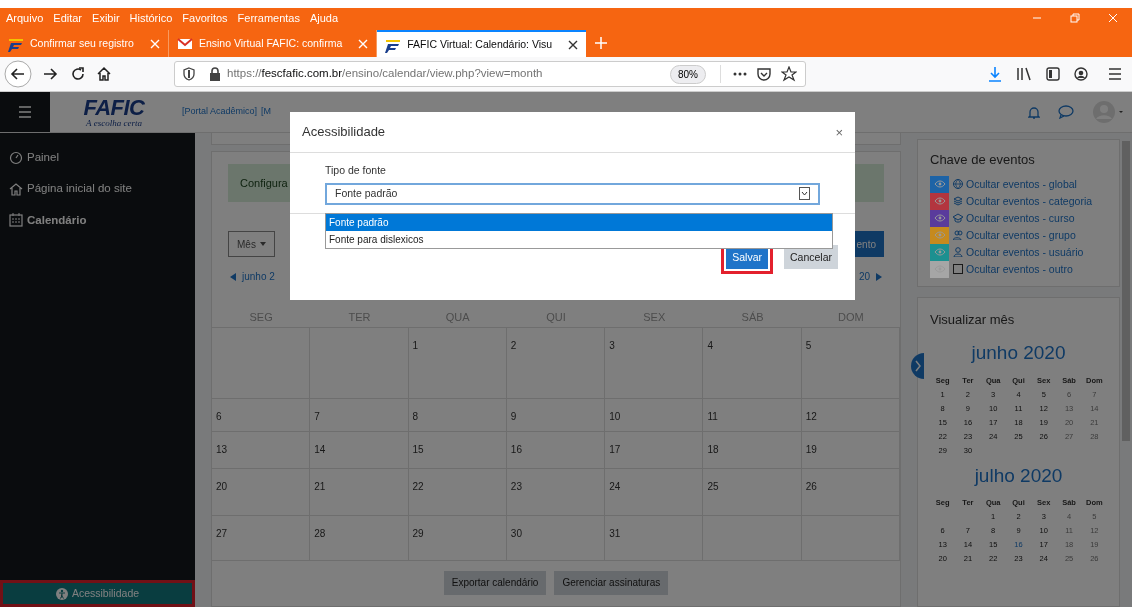 The width and height of the screenshot is (1132, 607). I want to click on previous-month-link: junho 2, so click(252, 276).